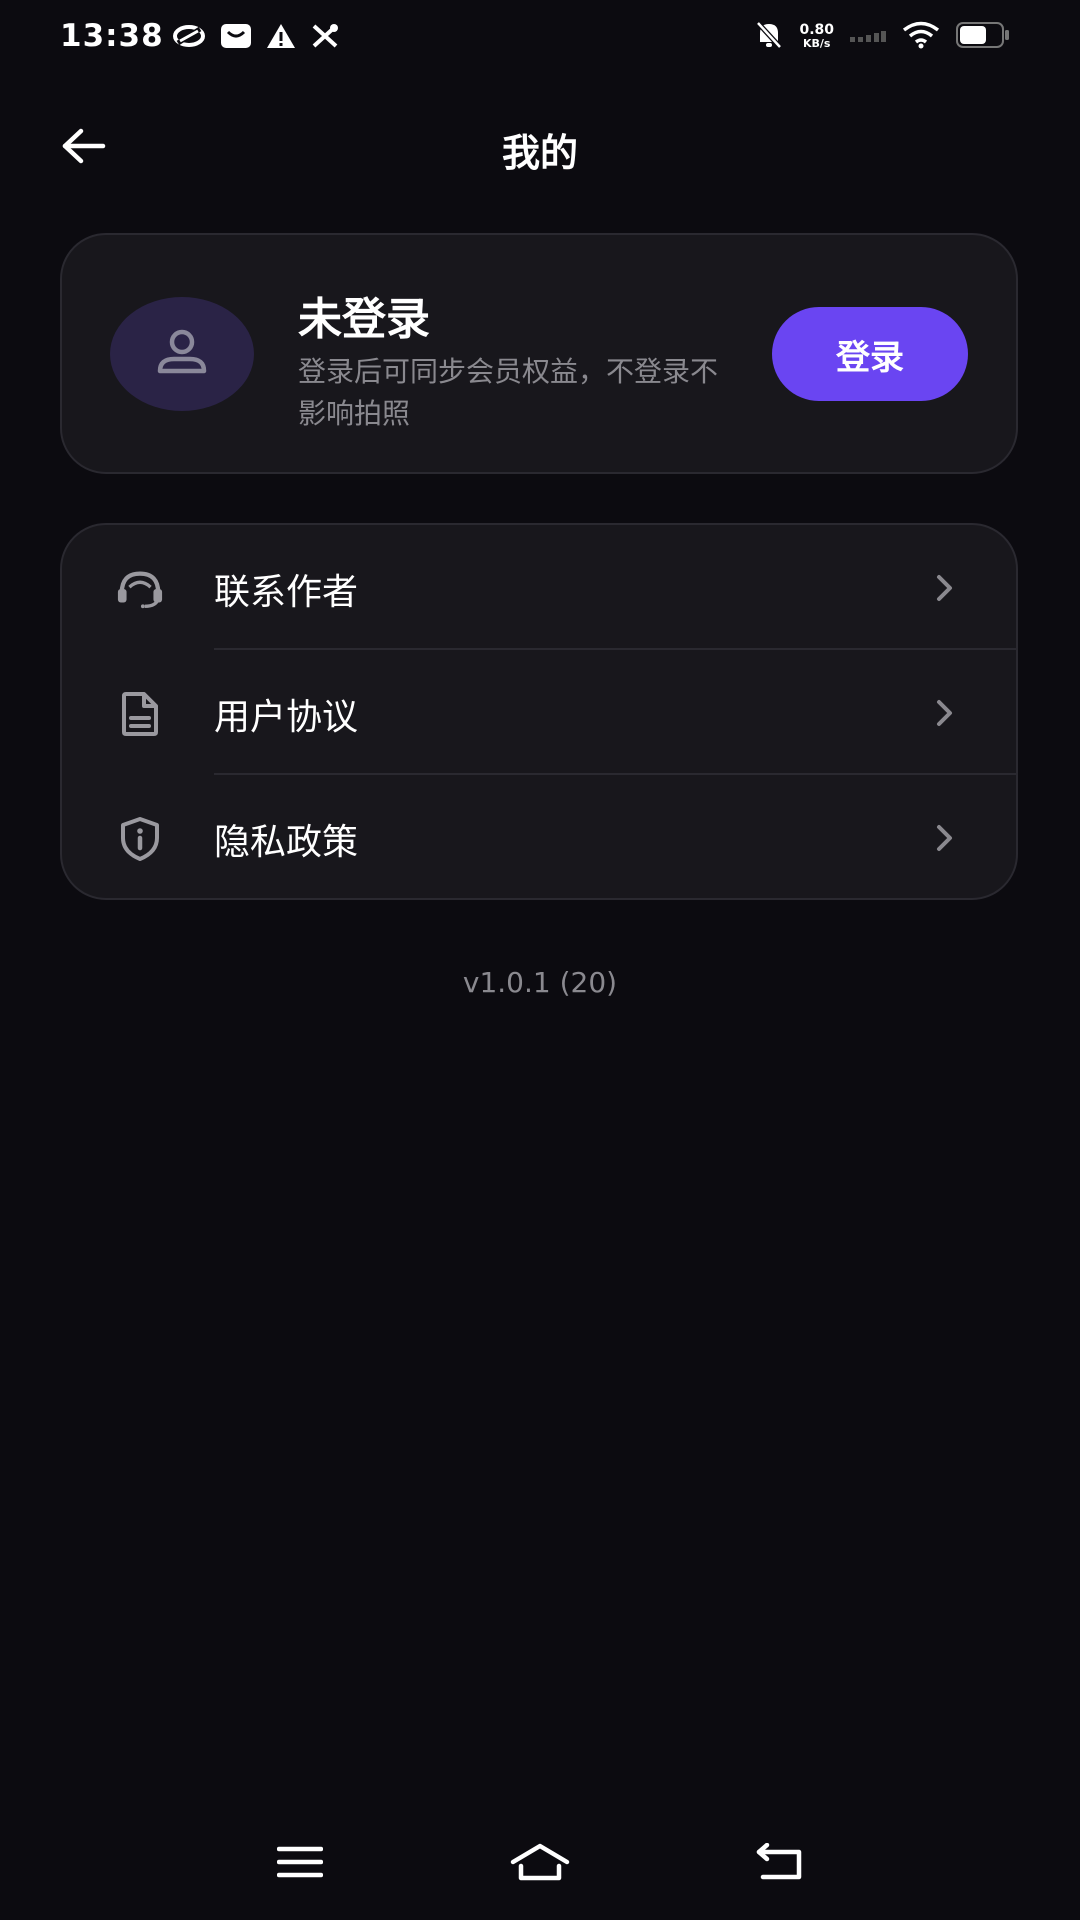 This screenshot has height=1920, width=1080. Describe the element at coordinates (364, 319) in the screenshot. I see `profile-name: 未登录` at that location.